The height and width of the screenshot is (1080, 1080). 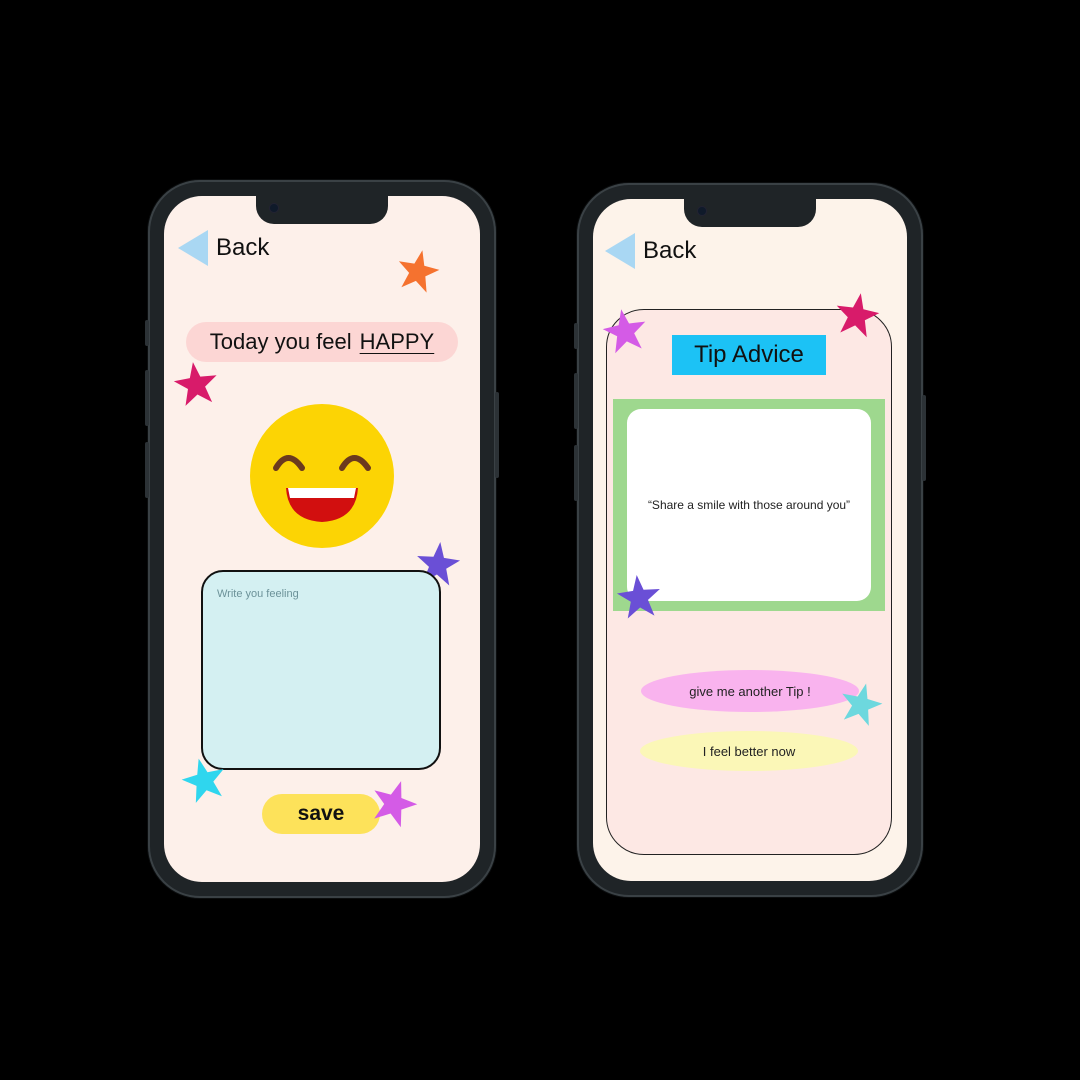 I want to click on feeling-input-box, so click(x=321, y=670).